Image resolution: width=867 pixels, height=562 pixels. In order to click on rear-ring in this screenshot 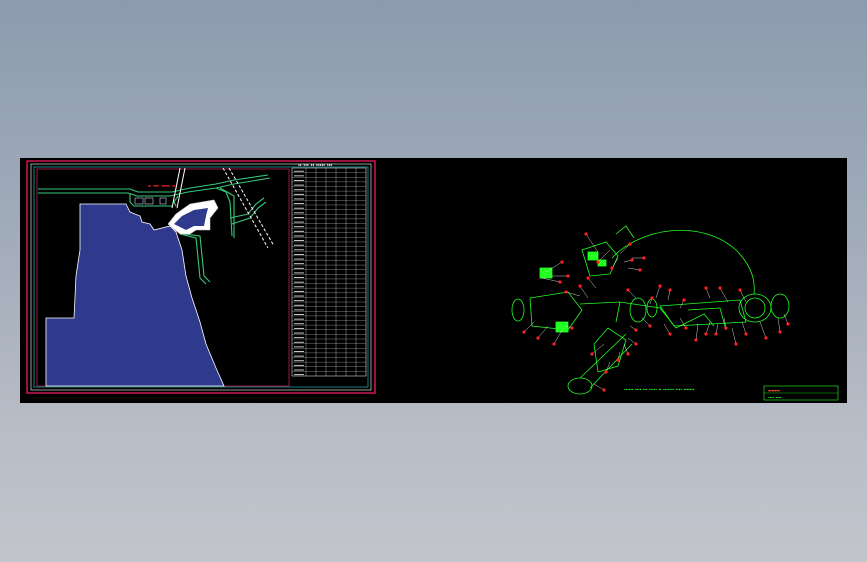, I will do `click(780, 306)`.